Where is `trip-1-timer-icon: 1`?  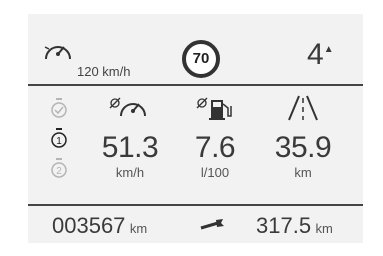 trip-1-timer-icon: 1 is located at coordinates (59, 138).